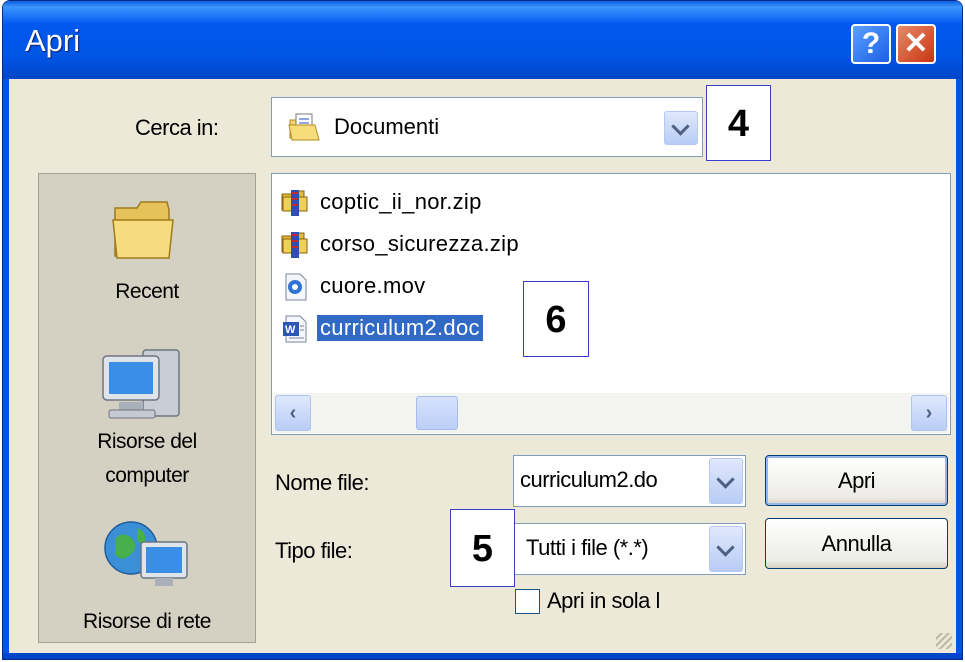 The width and height of the screenshot is (965, 662). I want to click on file-name-input: curriculum2.do, so click(589, 480).